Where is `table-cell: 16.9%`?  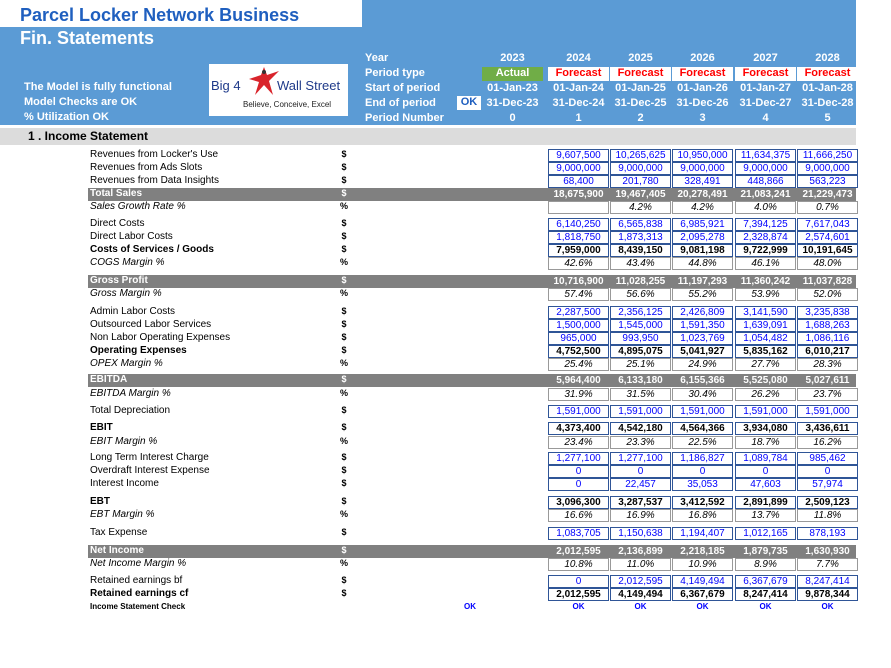 table-cell: 16.9% is located at coordinates (640, 515).